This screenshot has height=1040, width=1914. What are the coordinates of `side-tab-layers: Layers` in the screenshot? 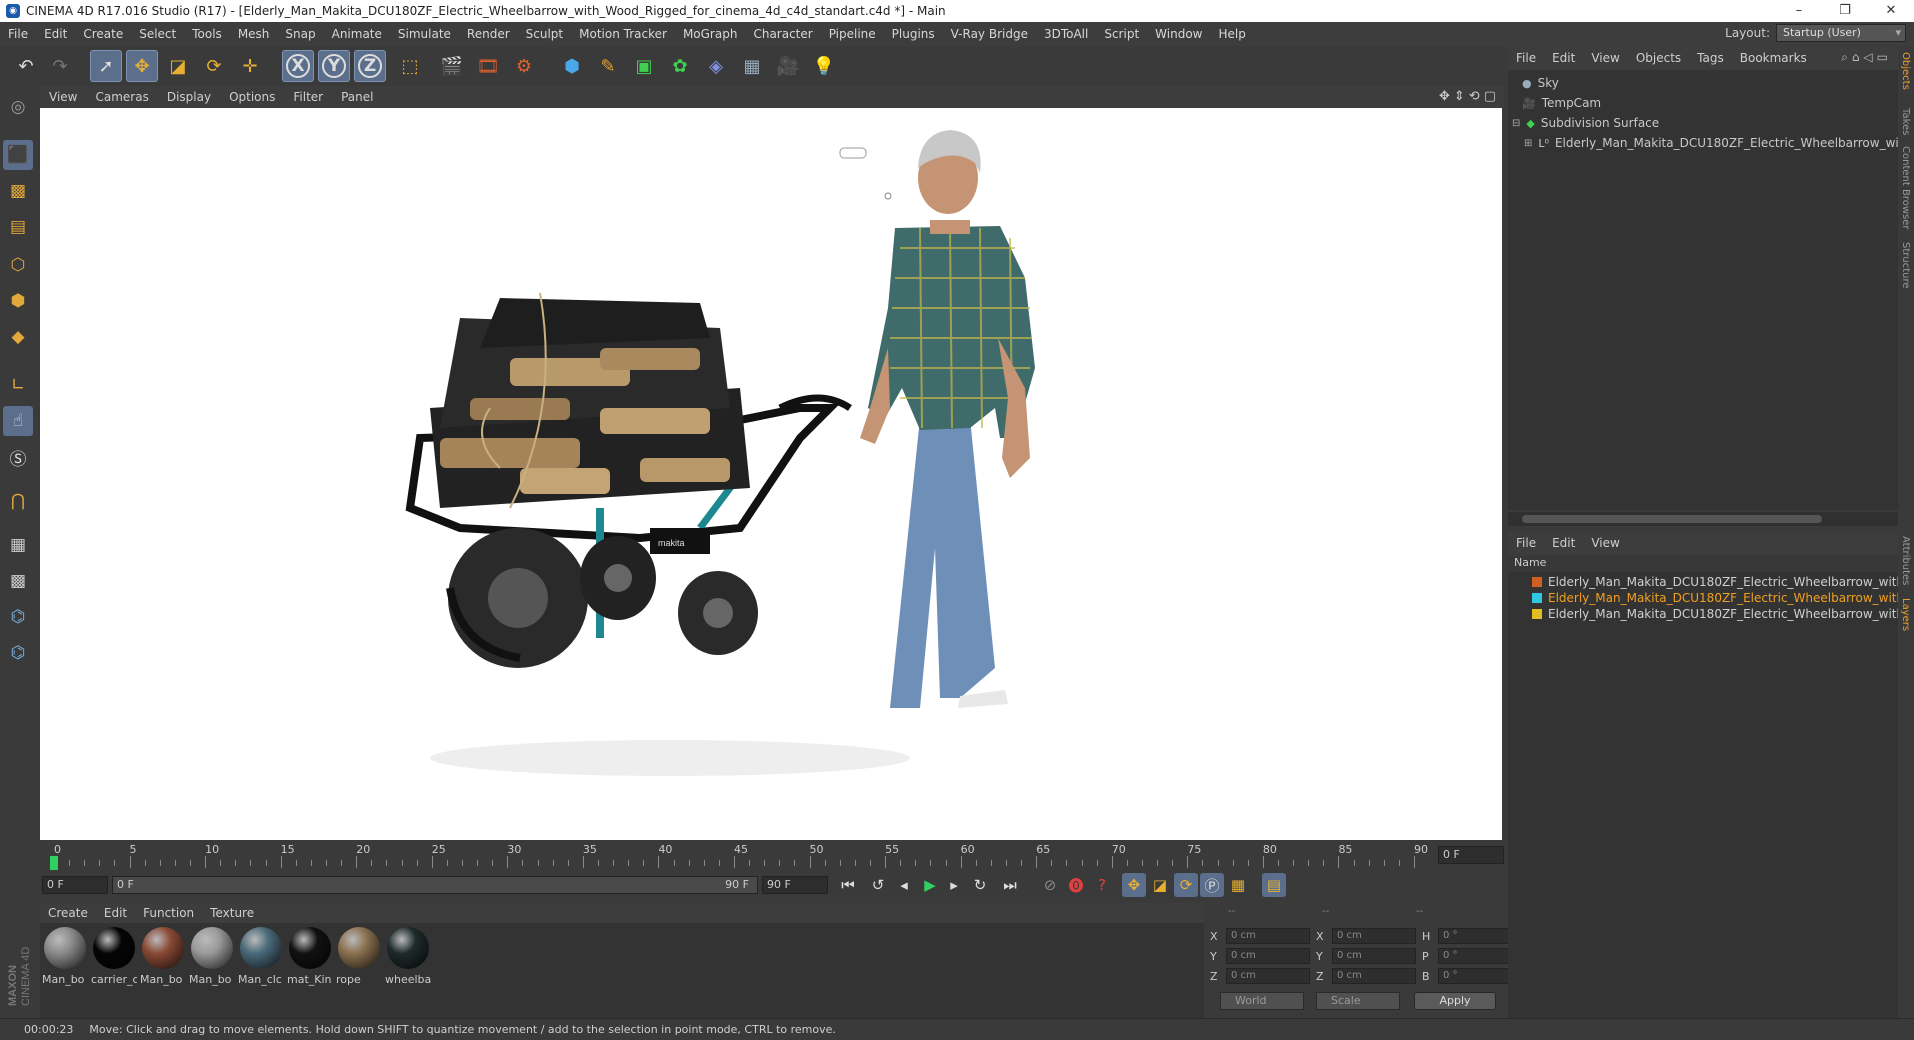 It's located at (1905, 614).